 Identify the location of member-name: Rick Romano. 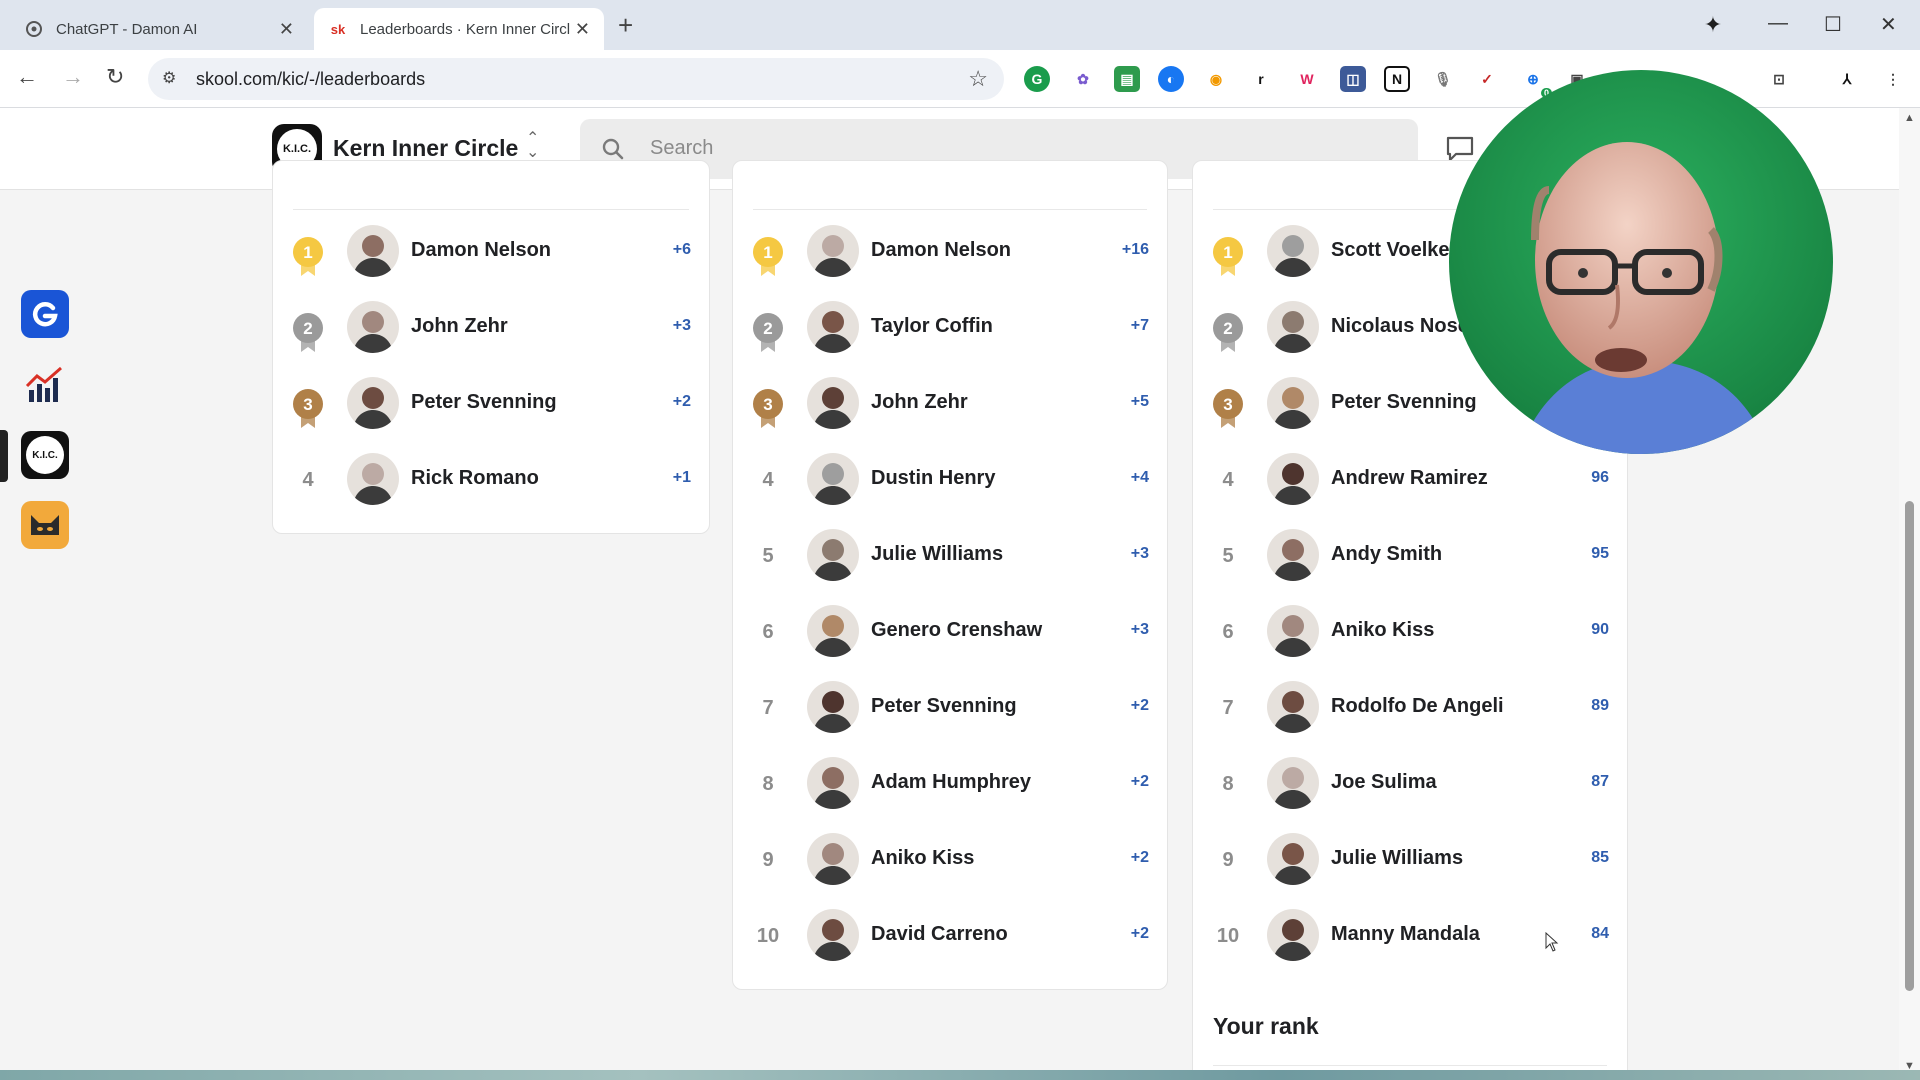
(475, 478).